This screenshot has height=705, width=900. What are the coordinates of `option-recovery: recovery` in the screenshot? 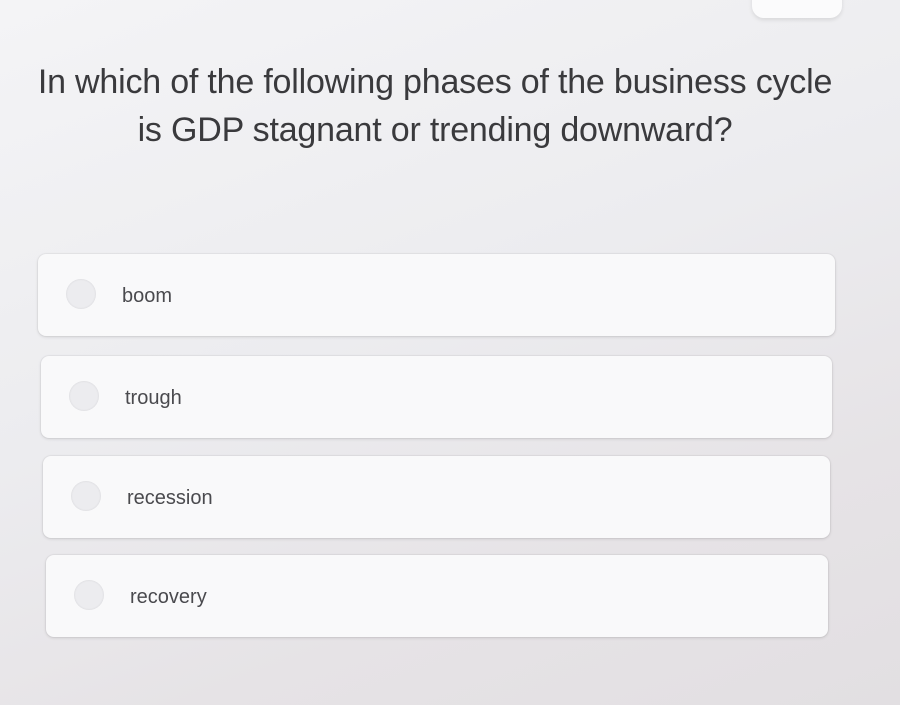 It's located at (437, 596).